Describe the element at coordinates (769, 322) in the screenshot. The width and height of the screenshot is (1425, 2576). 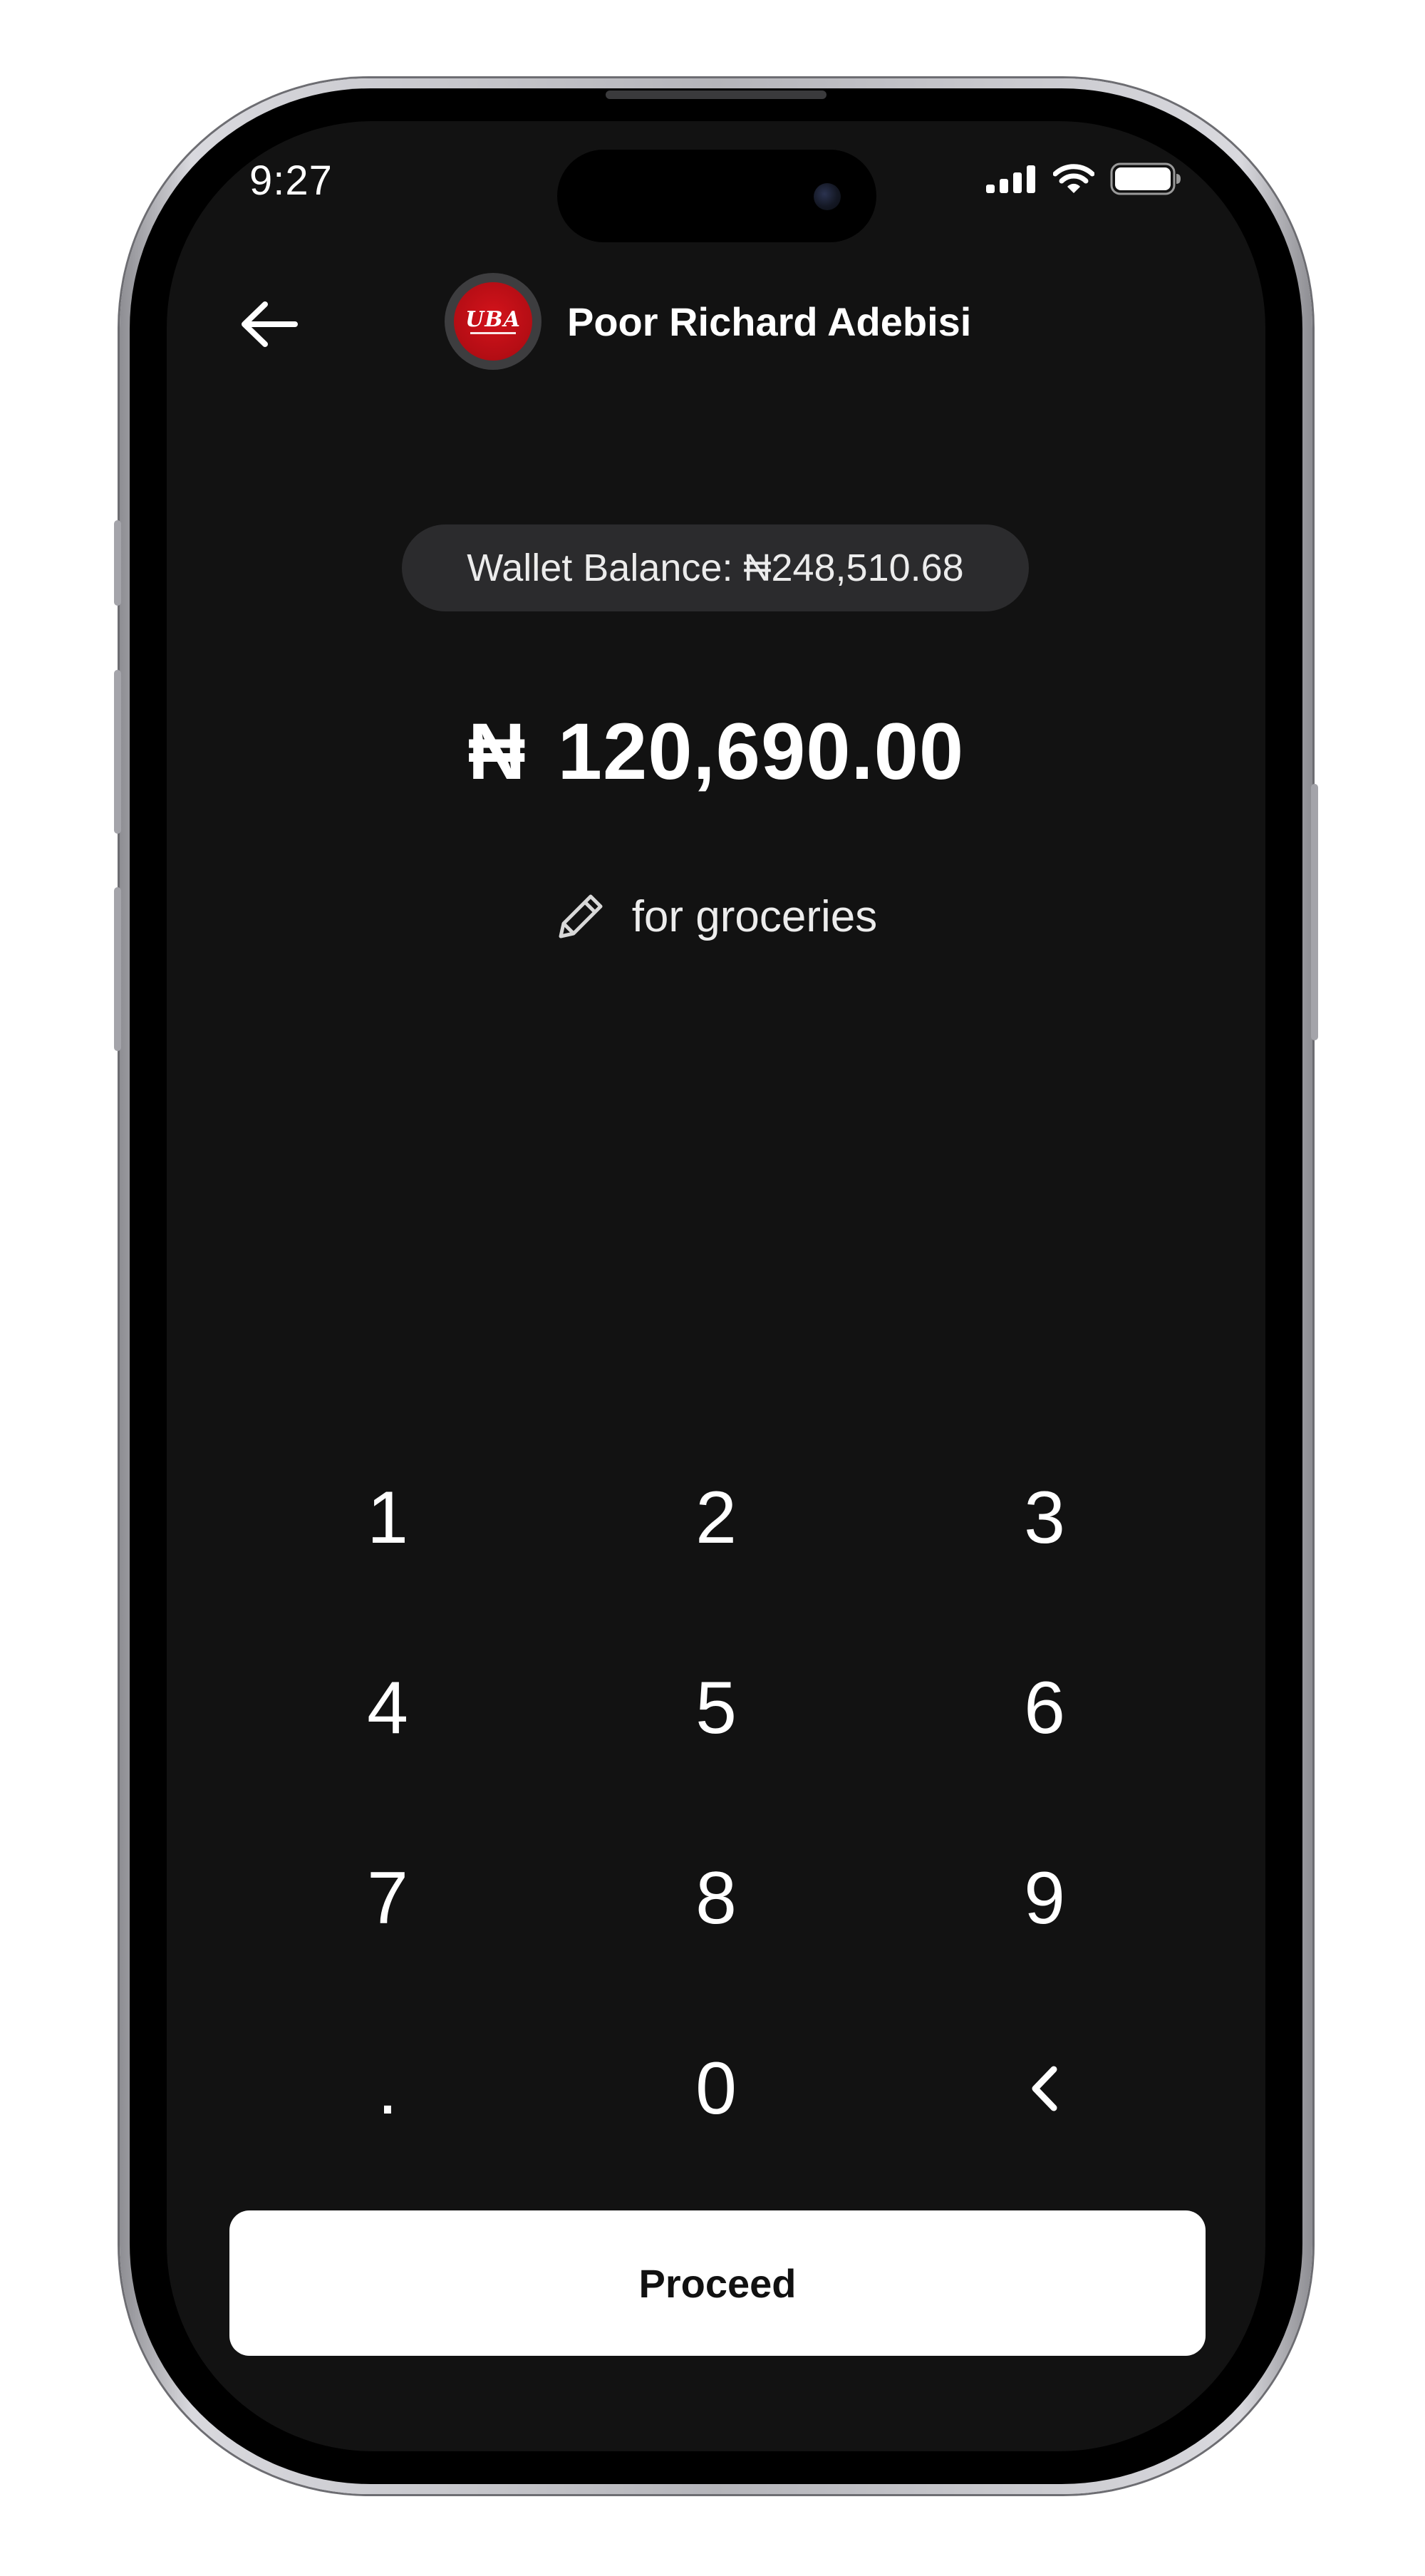
I see `recipient-name: Poor Richard Adebisi` at that location.